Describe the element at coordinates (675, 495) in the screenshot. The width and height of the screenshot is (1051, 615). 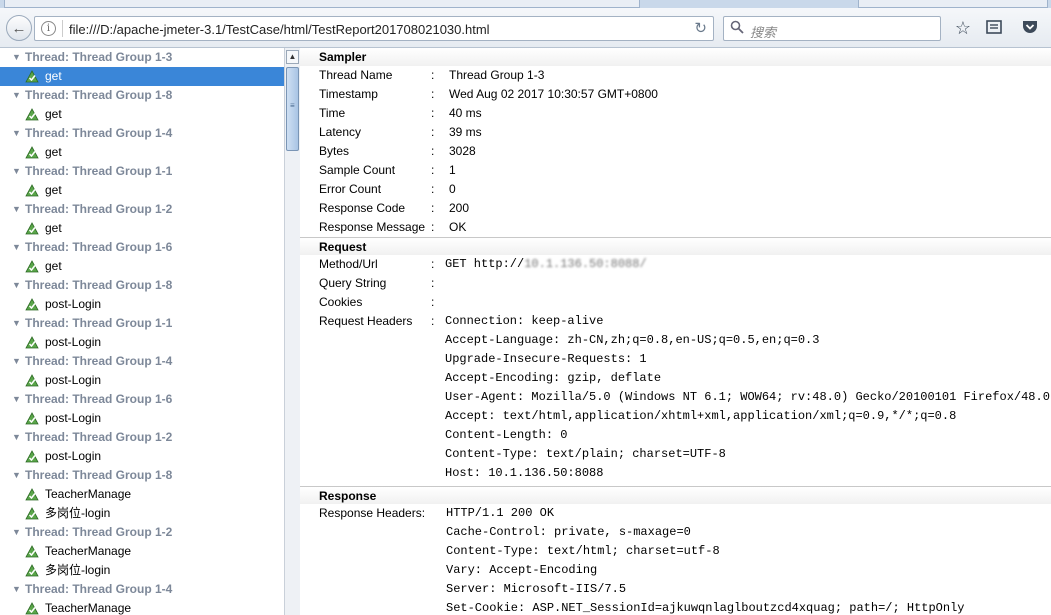
I see `response-heading: Response` at that location.